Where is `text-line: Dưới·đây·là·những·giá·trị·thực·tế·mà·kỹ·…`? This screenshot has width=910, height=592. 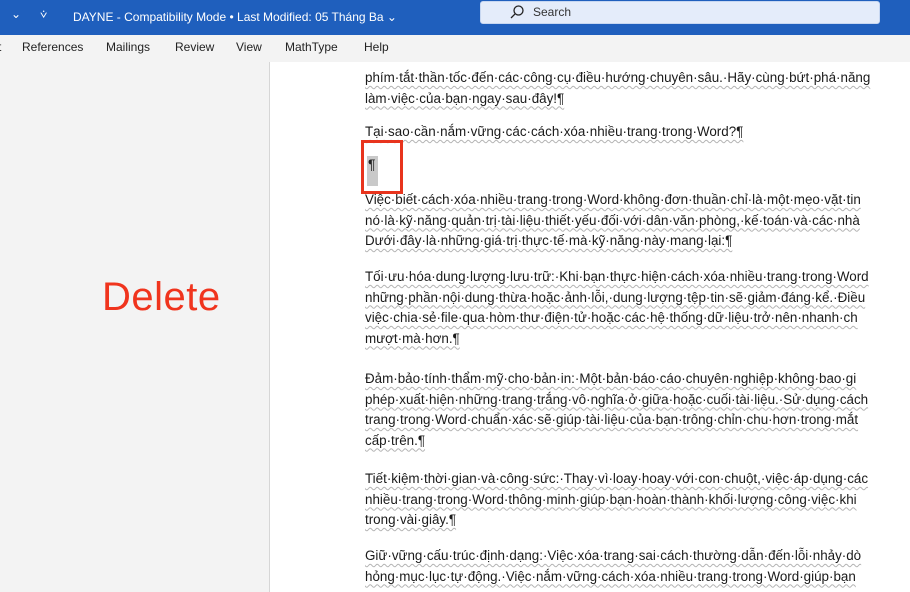
text-line: Dưới·đây·là·những·giá·trị·thực·tế·mà·kỹ·… is located at coordinates (549, 240).